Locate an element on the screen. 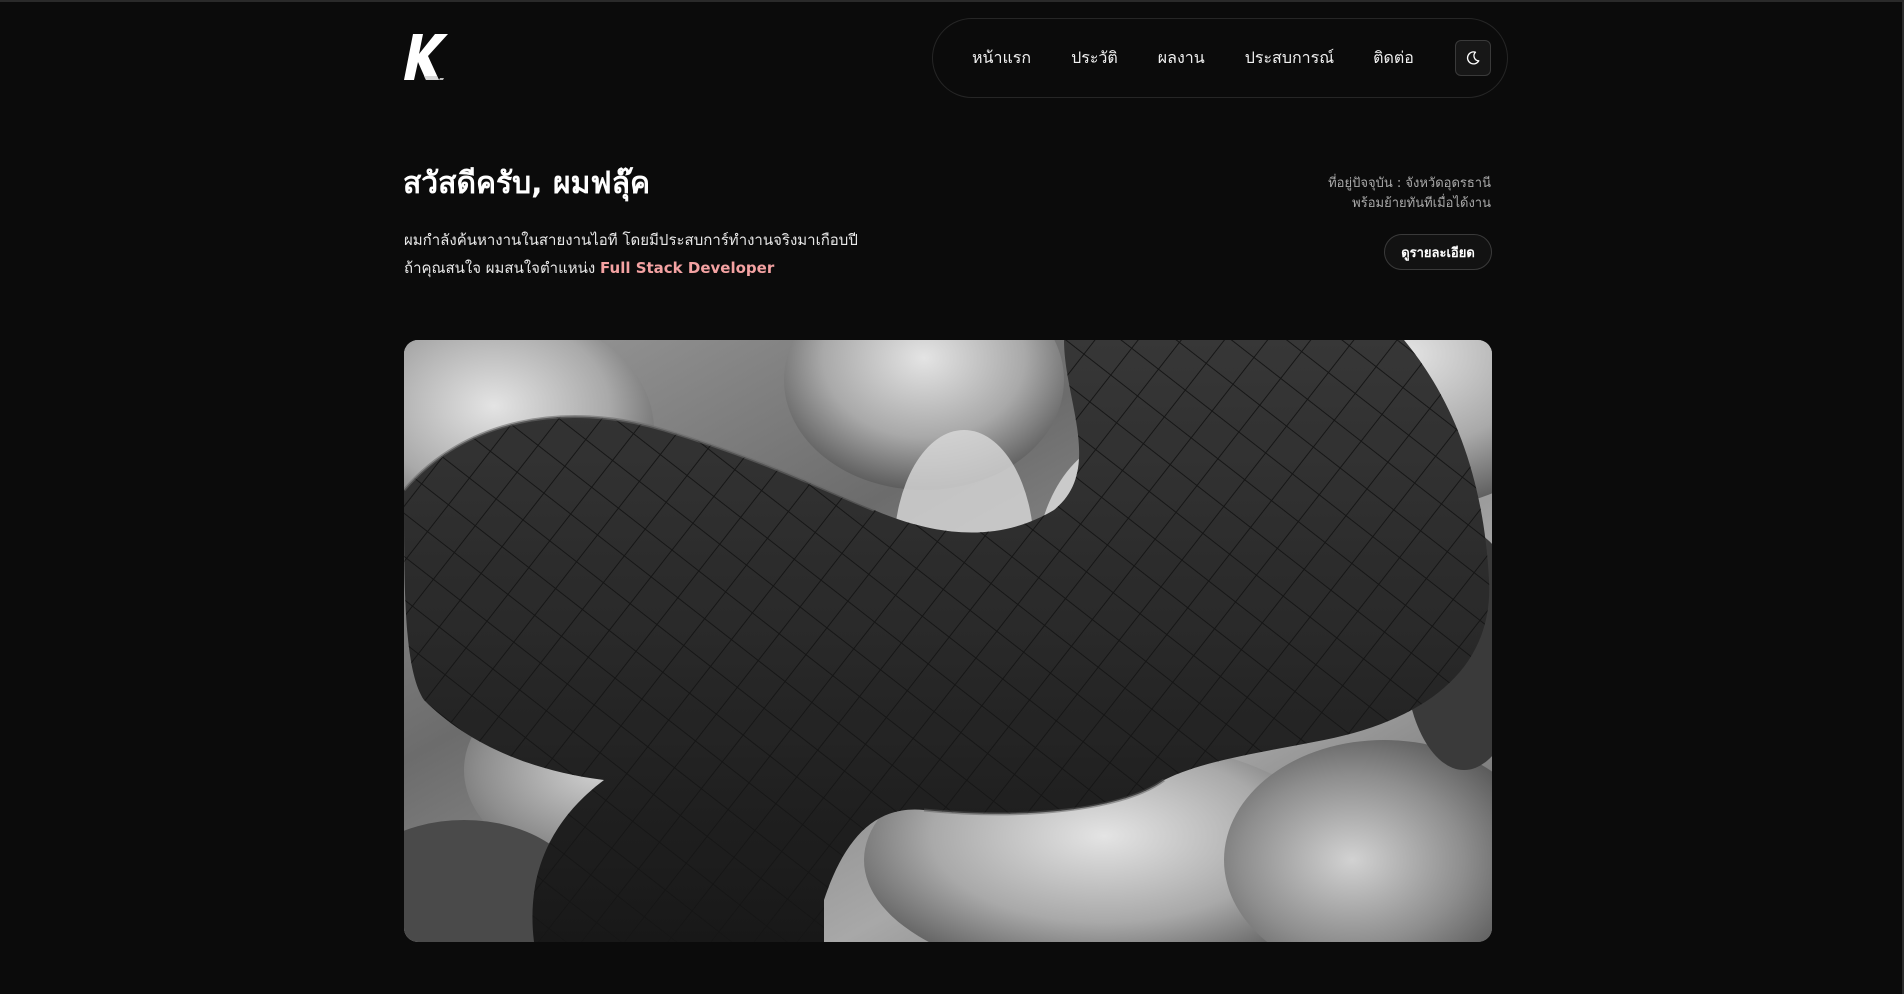 Image resolution: width=1904 pixels, height=994 pixels. theme-toggle-button is located at coordinates (1472, 58).